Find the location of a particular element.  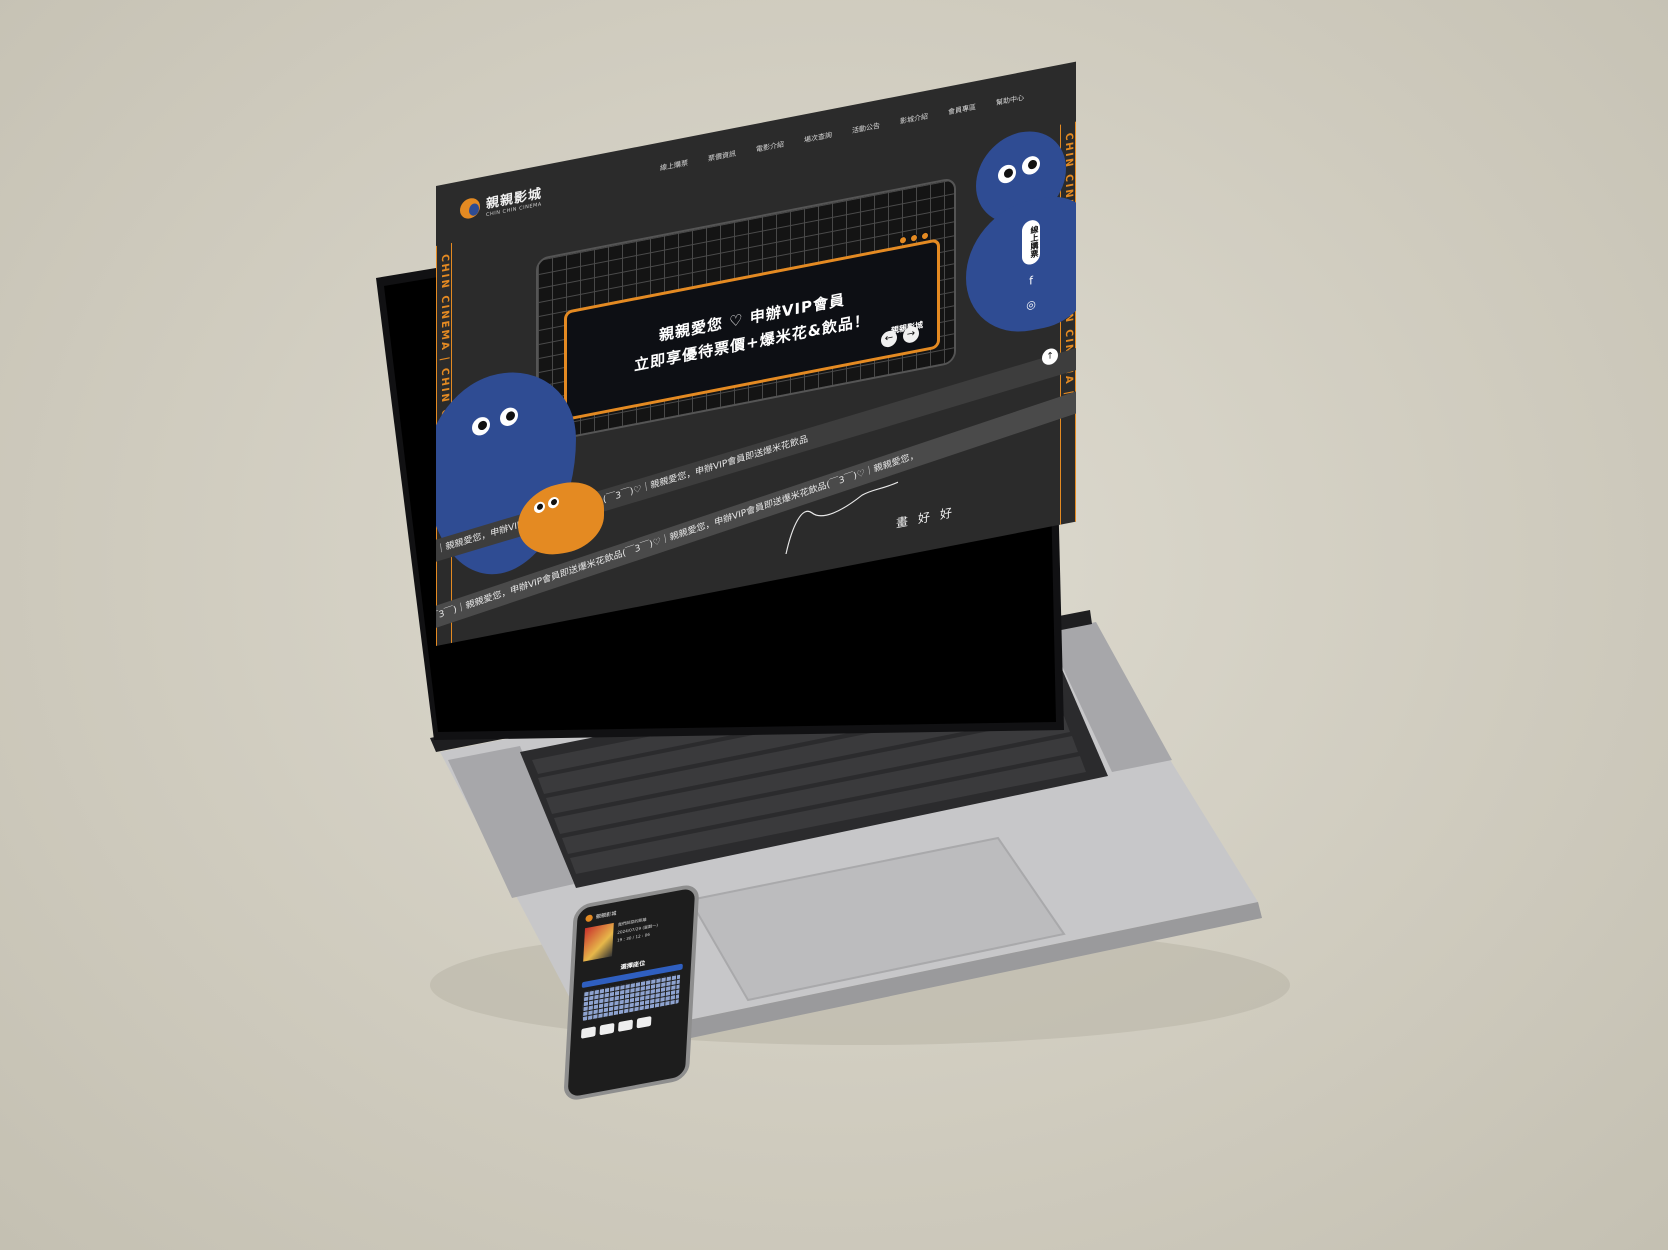

mobile-logo-icon is located at coordinates (589, 918).